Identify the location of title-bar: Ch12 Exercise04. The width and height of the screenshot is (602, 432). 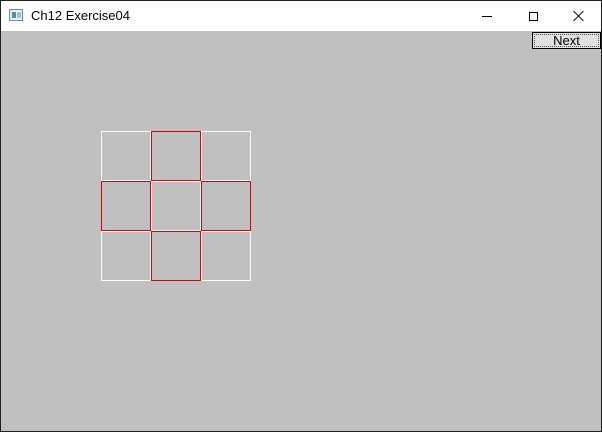
(301, 16).